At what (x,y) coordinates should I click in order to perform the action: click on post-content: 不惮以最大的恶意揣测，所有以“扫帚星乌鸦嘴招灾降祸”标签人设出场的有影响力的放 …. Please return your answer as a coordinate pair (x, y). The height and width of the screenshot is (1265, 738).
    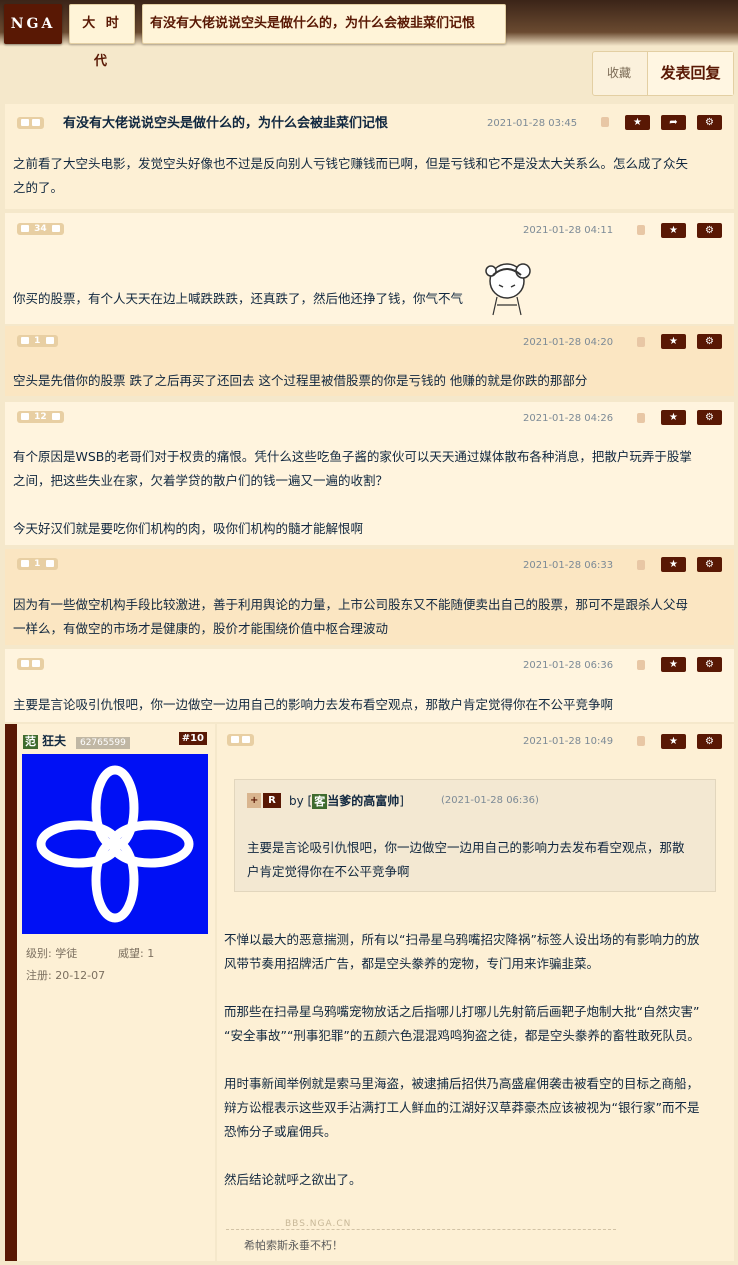
    Looking at the image, I should click on (472, 1060).